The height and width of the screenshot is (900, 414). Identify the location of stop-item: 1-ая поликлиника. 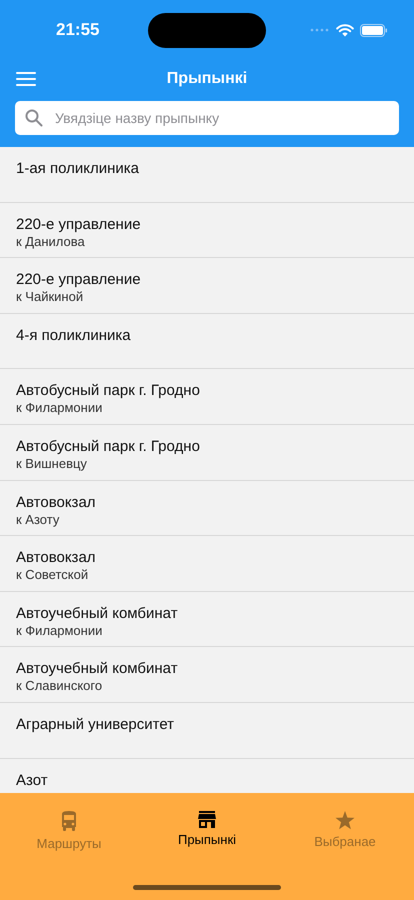
(207, 175).